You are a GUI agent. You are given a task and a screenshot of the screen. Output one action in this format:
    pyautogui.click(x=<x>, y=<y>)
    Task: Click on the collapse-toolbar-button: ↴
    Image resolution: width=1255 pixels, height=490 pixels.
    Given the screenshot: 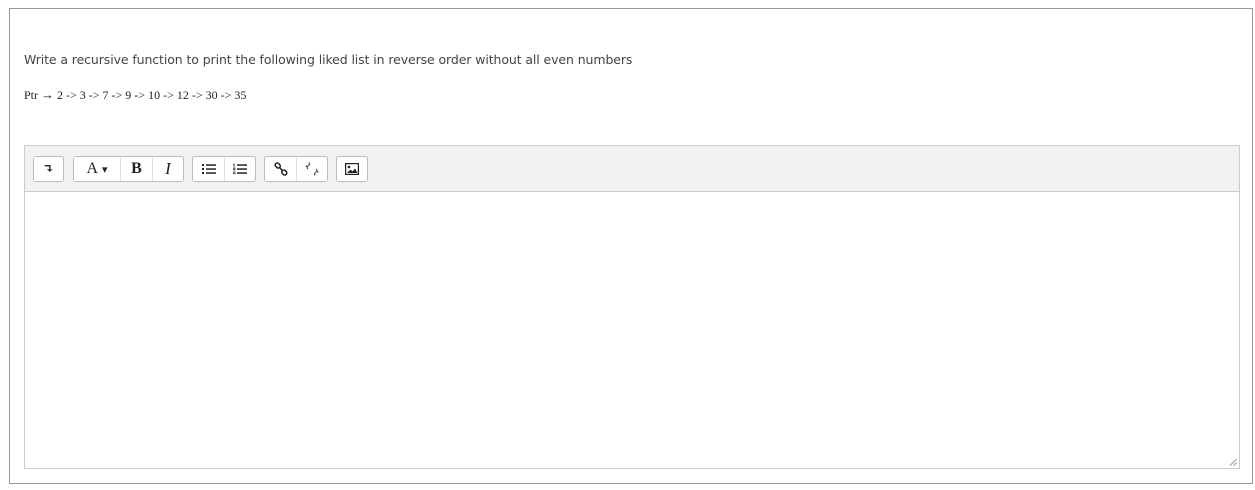 What is the action you would take?
    pyautogui.click(x=48, y=169)
    